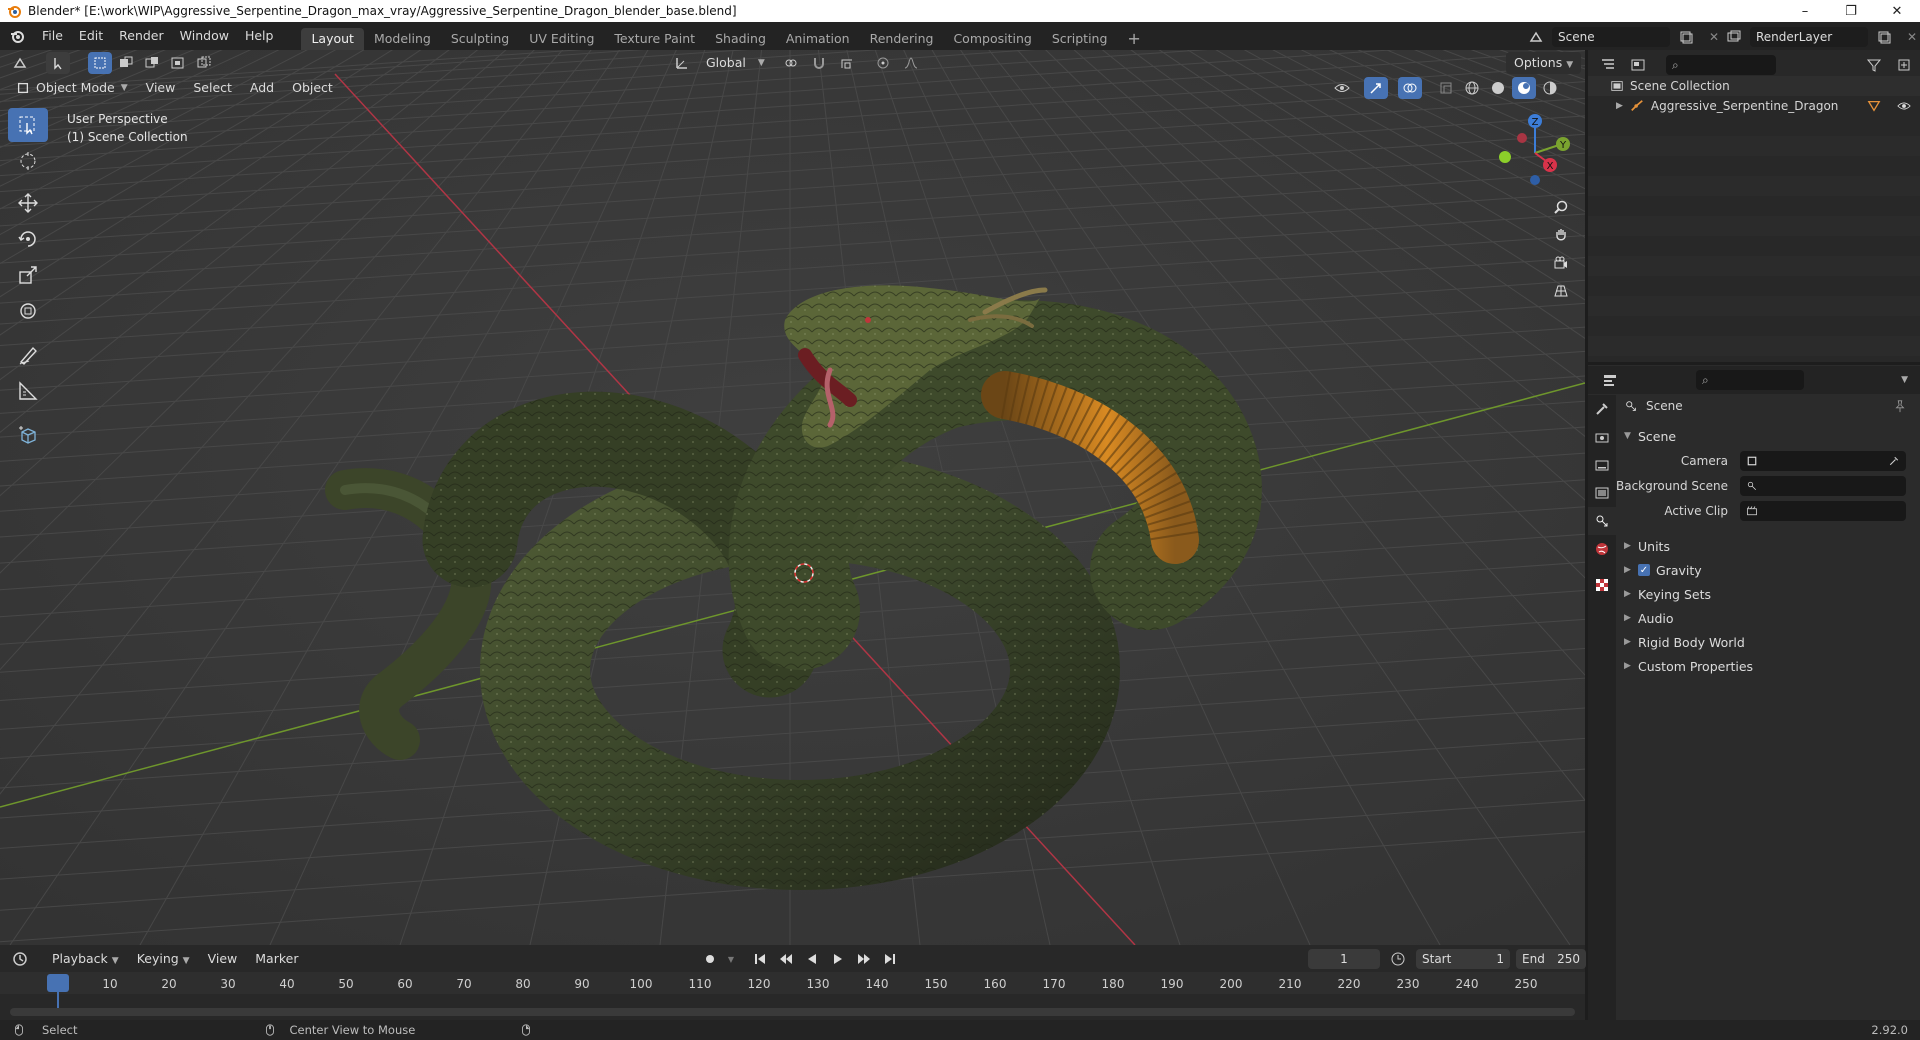 The image size is (1920, 1040). What do you see at coordinates (28, 161) in the screenshot?
I see `tool-cursor-icon` at bounding box center [28, 161].